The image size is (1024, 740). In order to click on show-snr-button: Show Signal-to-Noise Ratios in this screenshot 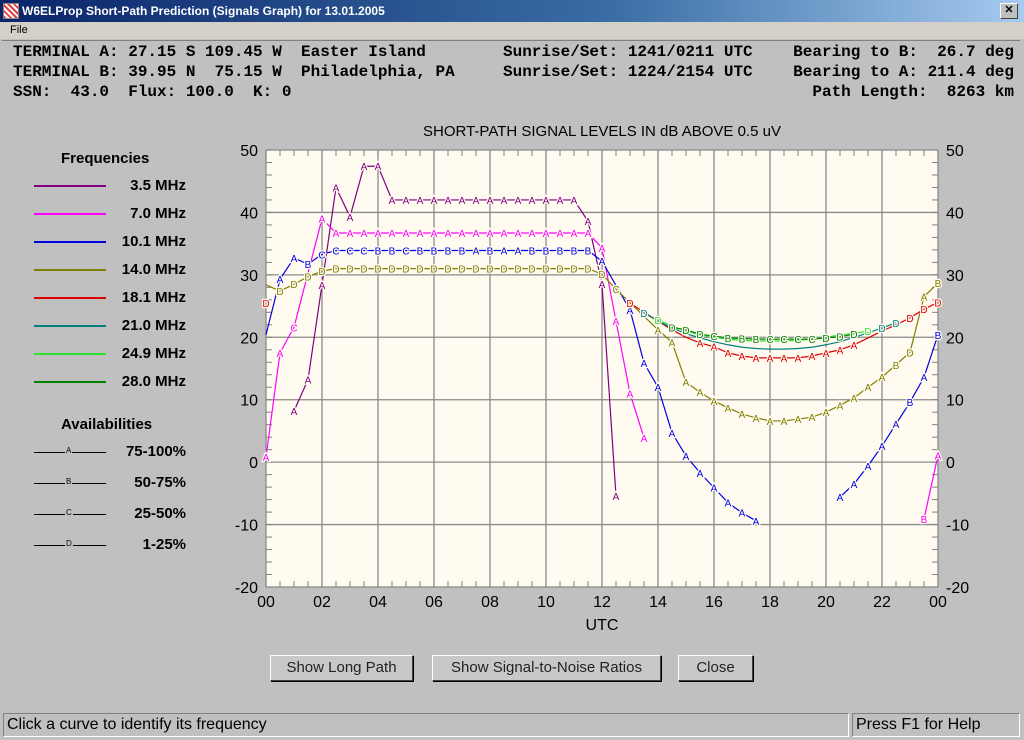, I will do `click(546, 668)`.